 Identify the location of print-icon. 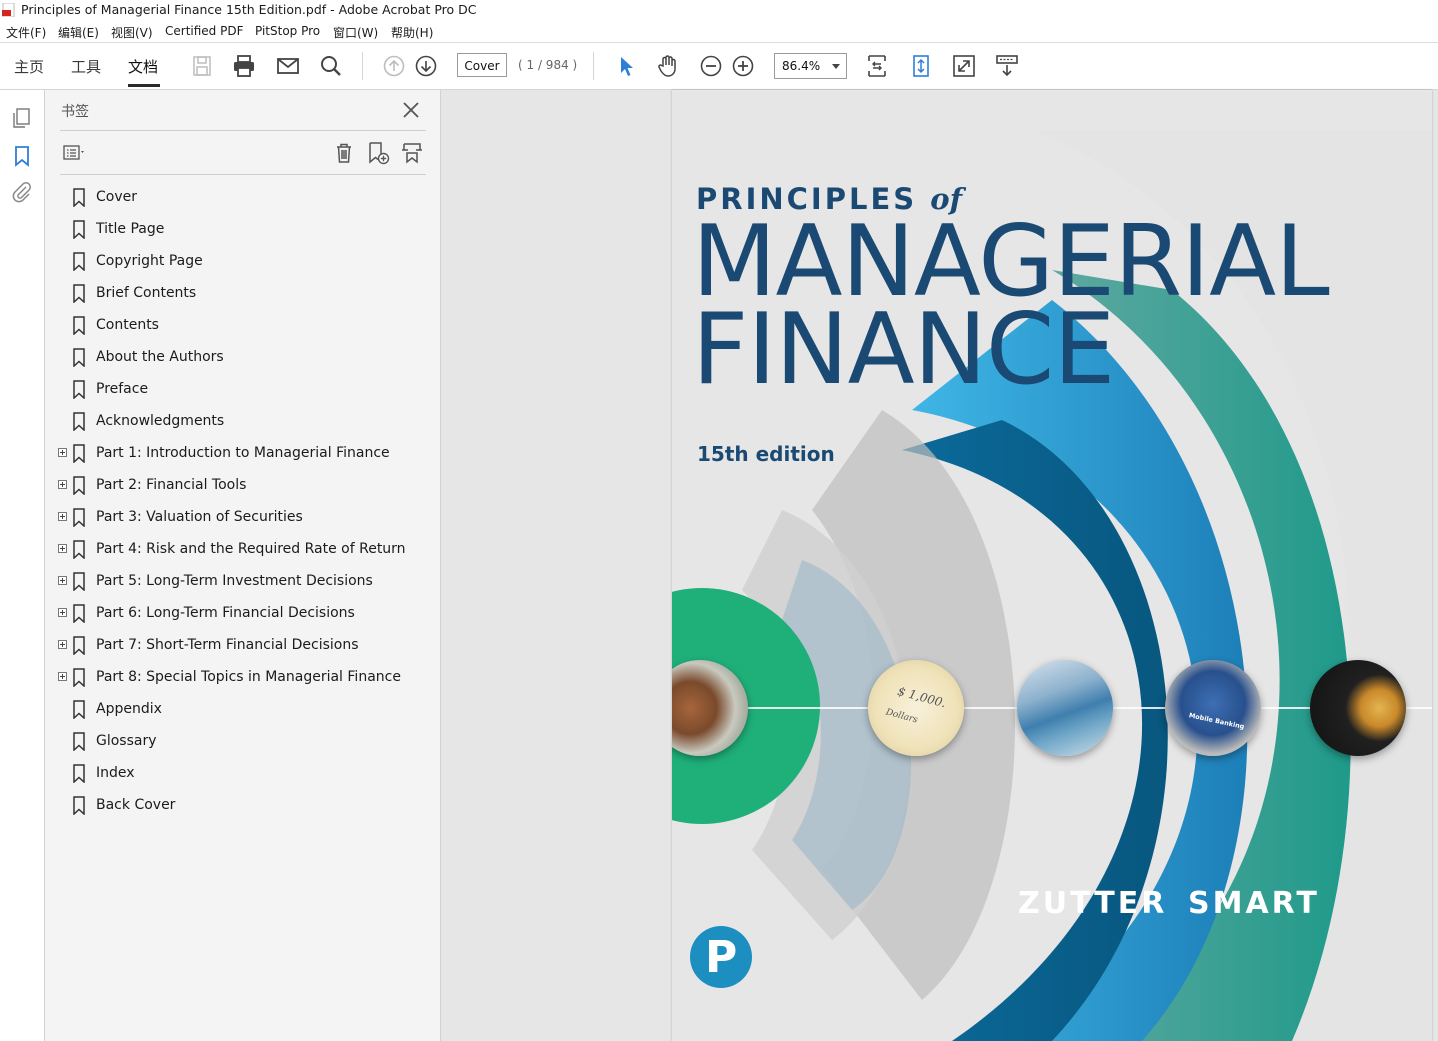
(244, 66).